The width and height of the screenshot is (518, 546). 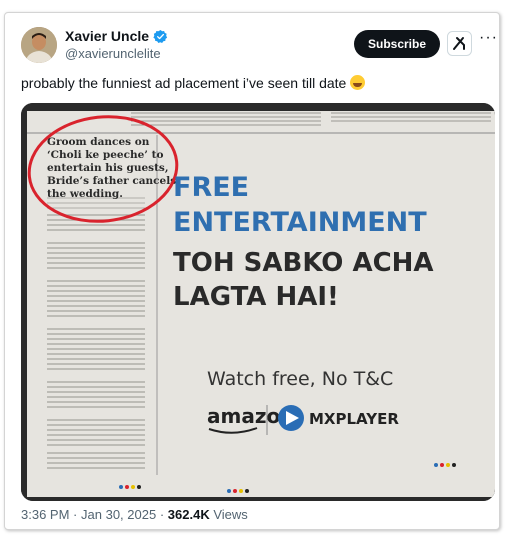 I want to click on news-headline-line-4: Bride’s father cancels, so click(x=111, y=181).